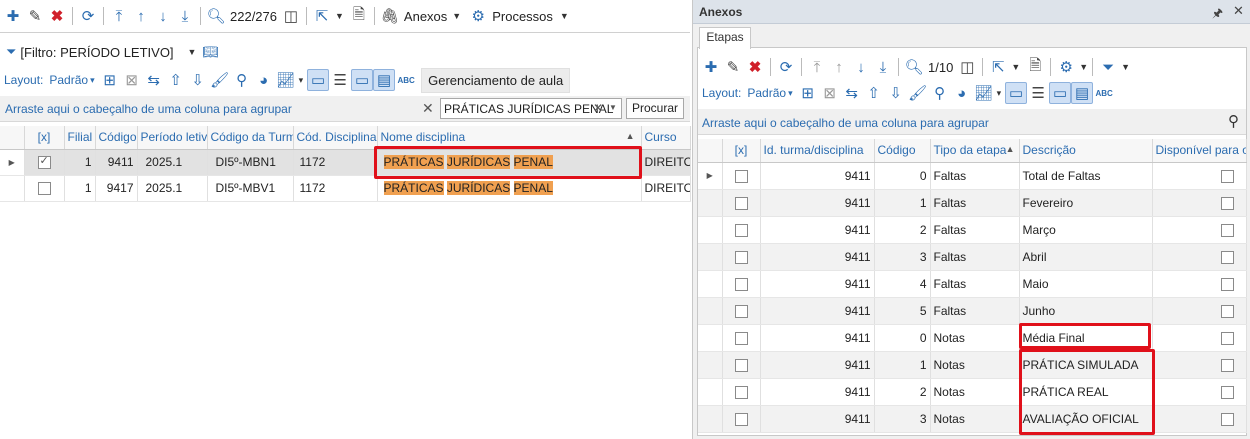 This screenshot has width=1250, height=439. What do you see at coordinates (972, 419) in the screenshot?
I see `table-row: 9411 3 Notas AVALIAÇÃO OFICIAL` at bounding box center [972, 419].